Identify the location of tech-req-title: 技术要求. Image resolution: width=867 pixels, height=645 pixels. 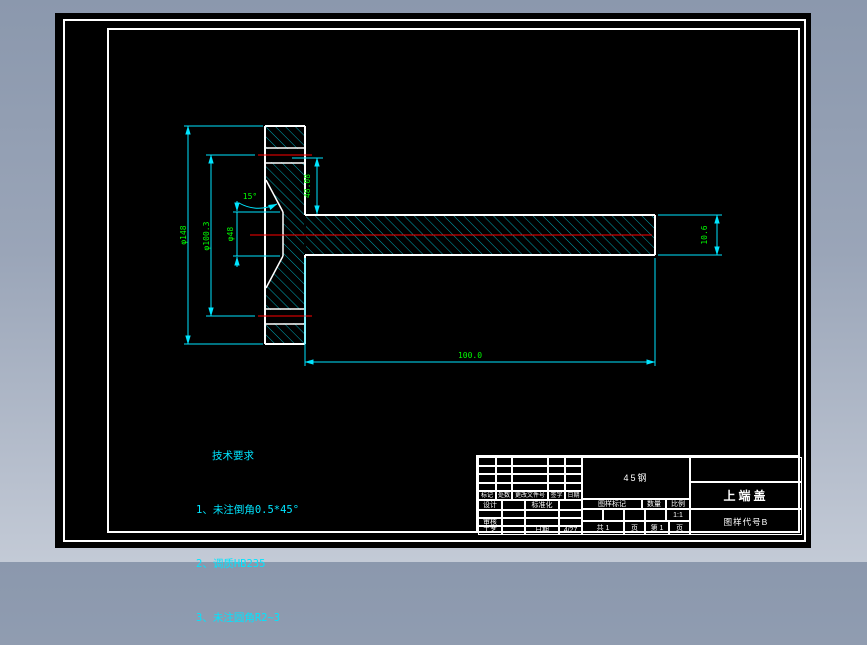
(233, 456).